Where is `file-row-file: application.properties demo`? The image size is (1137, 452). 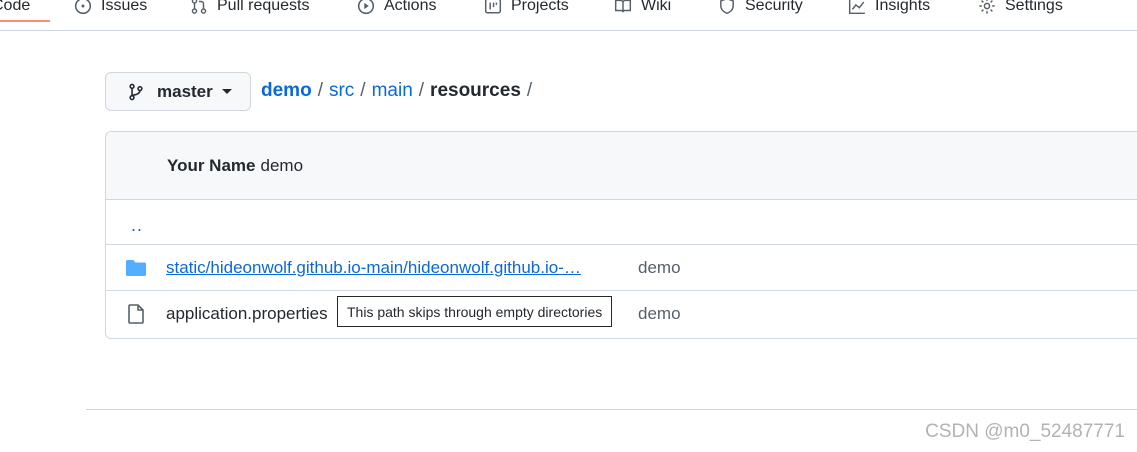 file-row-file: application.properties demo is located at coordinates (621, 314).